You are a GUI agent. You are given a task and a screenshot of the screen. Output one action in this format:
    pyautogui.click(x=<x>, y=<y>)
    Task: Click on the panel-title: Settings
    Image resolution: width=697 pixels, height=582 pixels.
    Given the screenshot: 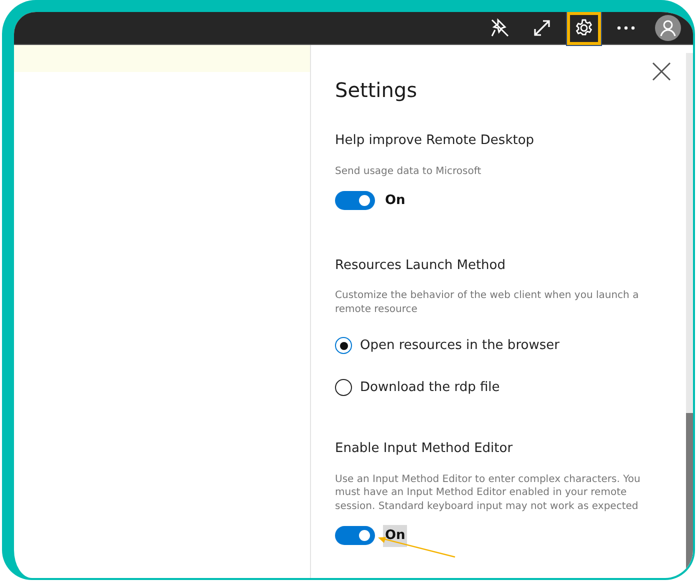 What is the action you would take?
    pyautogui.click(x=376, y=90)
    